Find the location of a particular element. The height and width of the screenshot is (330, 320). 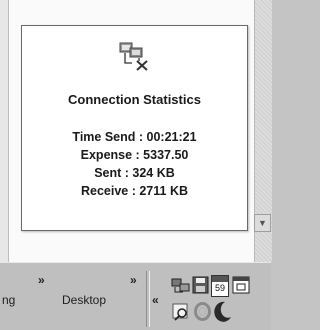

scroll-down-button: ▼ is located at coordinates (262, 223).